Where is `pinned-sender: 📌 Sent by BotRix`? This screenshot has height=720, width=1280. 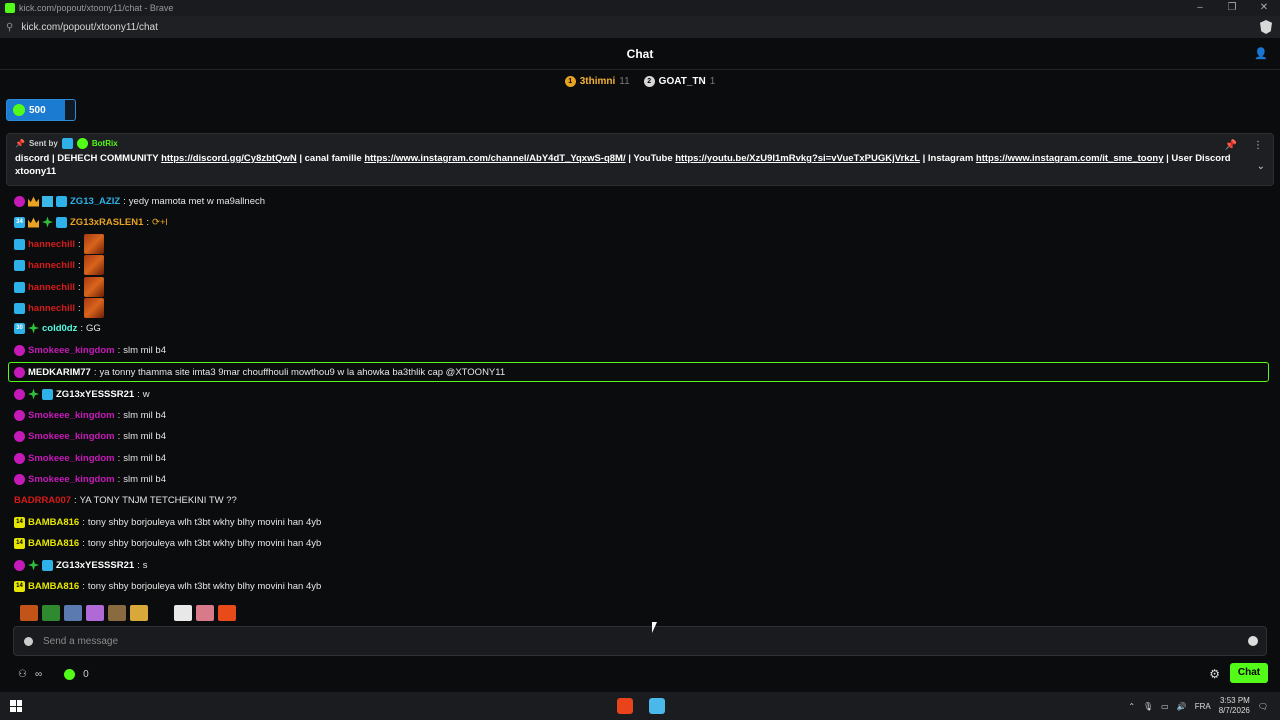
pinned-sender: 📌 Sent by BotRix is located at coordinates (640, 143).